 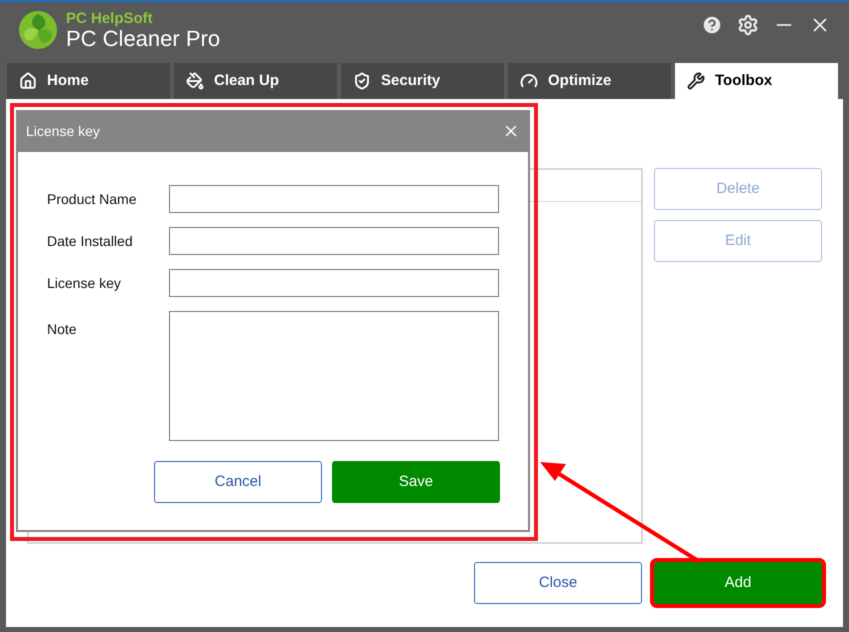 I want to click on gauge-icon, so click(x=529, y=81).